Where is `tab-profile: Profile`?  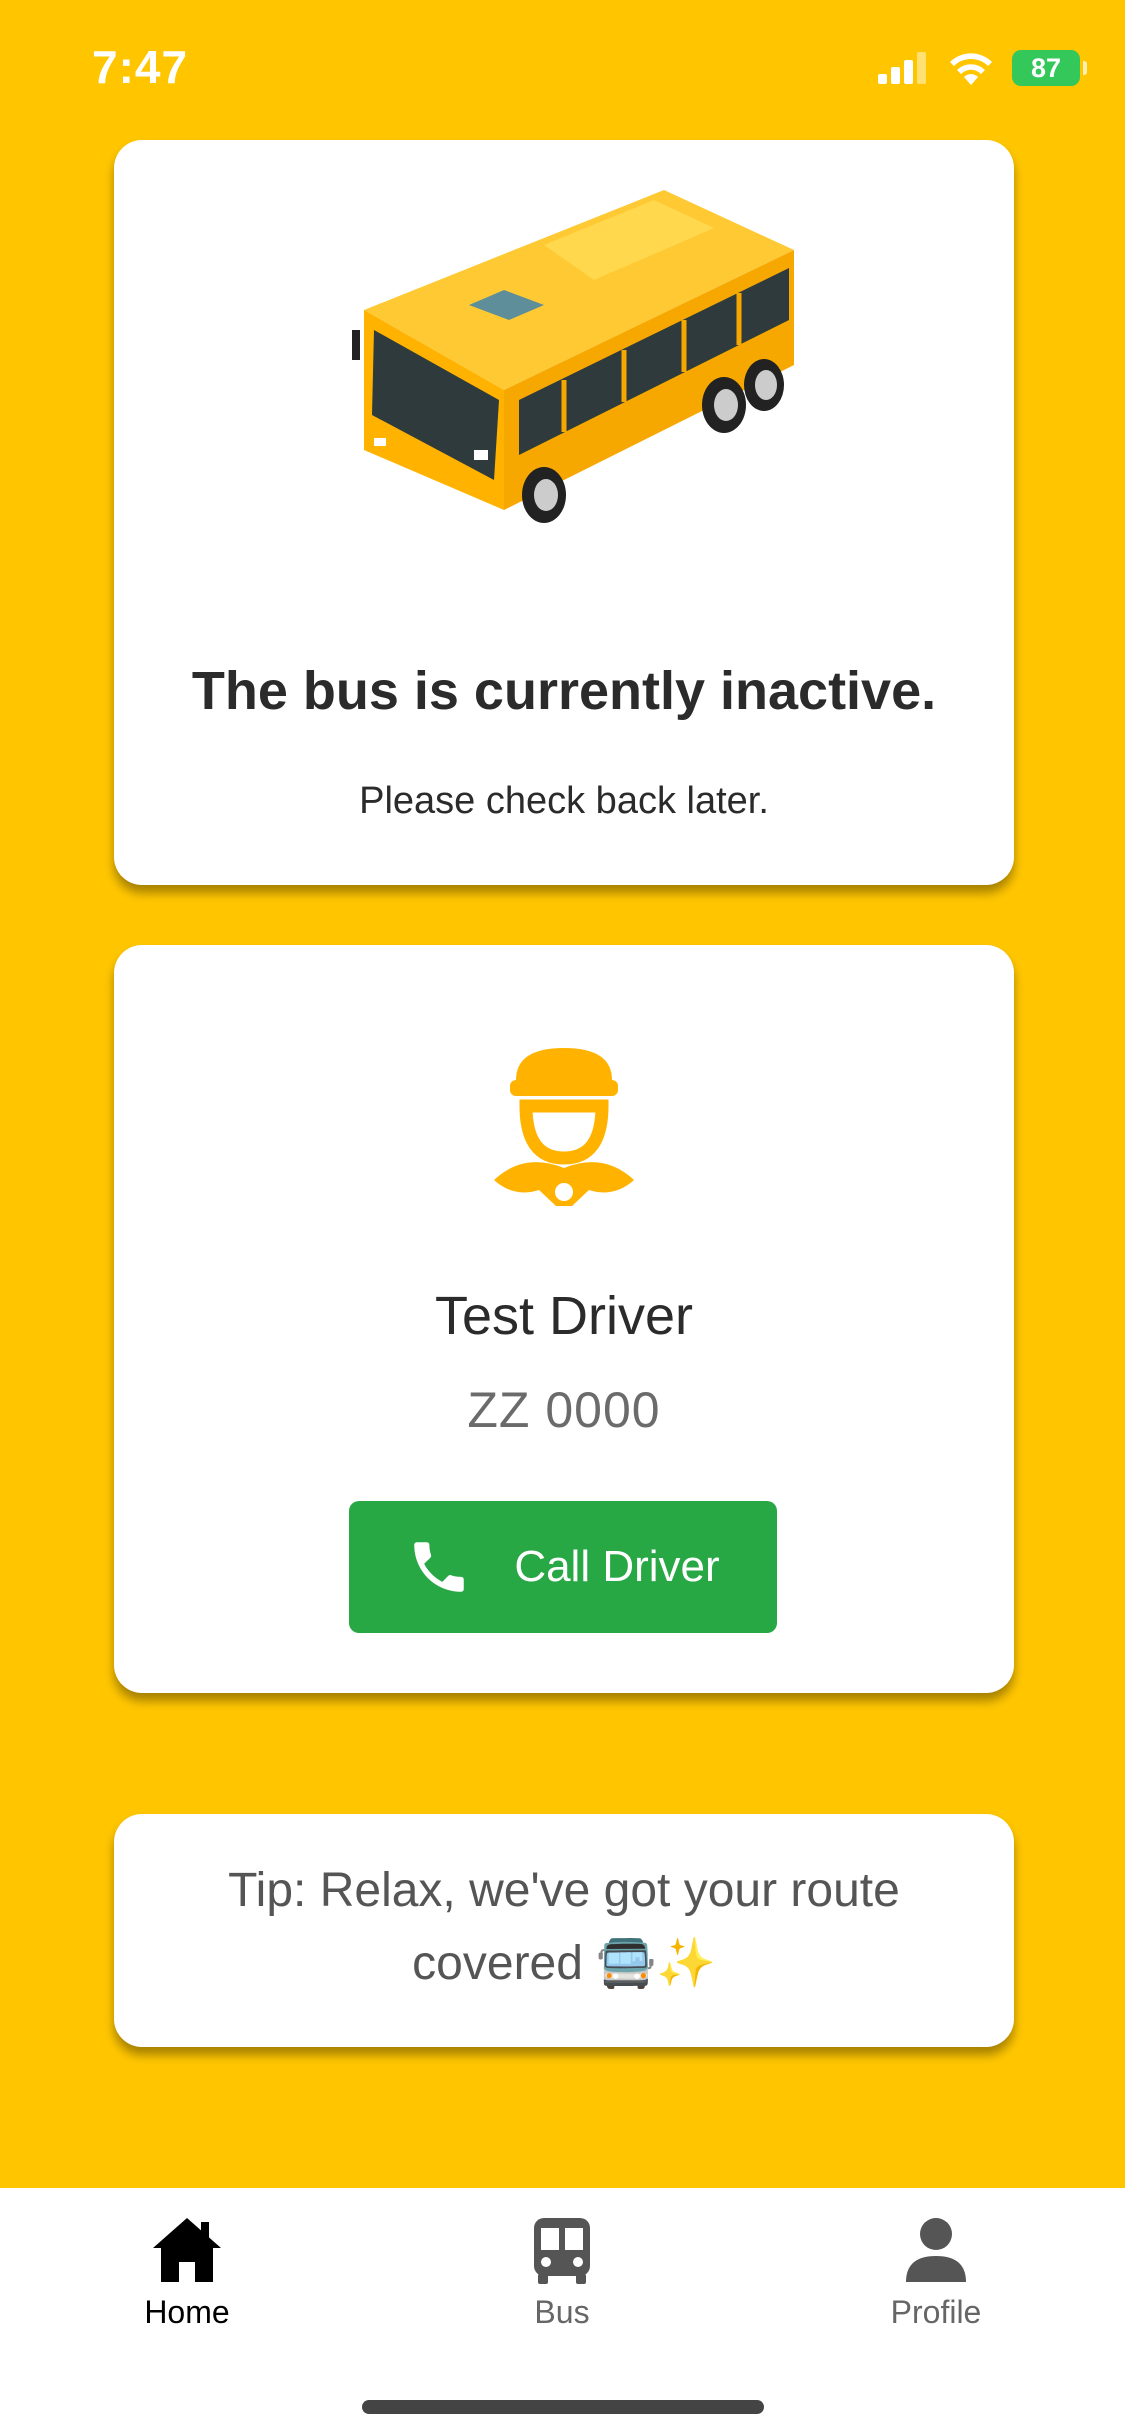
tab-profile: Profile is located at coordinates (936, 2277).